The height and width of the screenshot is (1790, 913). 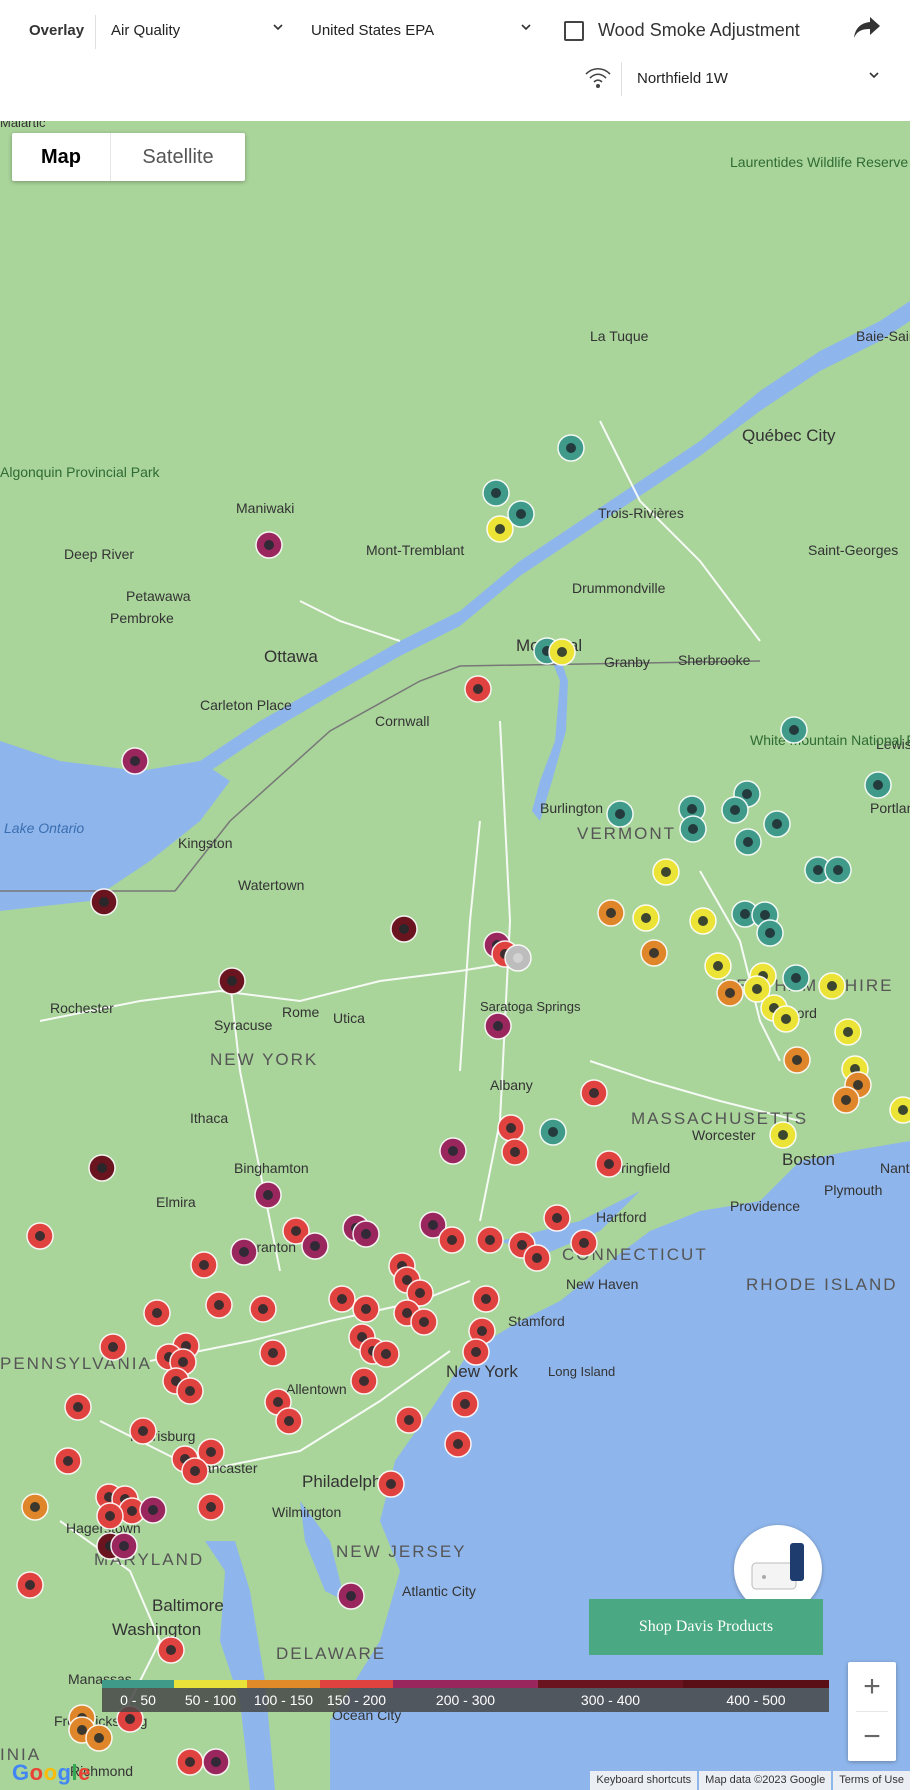 I want to click on keyboard-shortcuts-link: Keyboard shortcuts, so click(x=644, y=1780).